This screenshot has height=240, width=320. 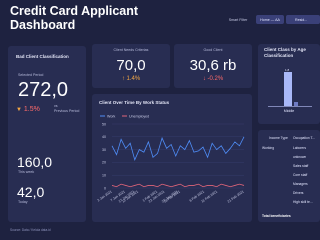 What do you see at coordinates (134, 102) in the screenshot?
I see `line-chart-title: Client Over Time By Work Status` at bounding box center [134, 102].